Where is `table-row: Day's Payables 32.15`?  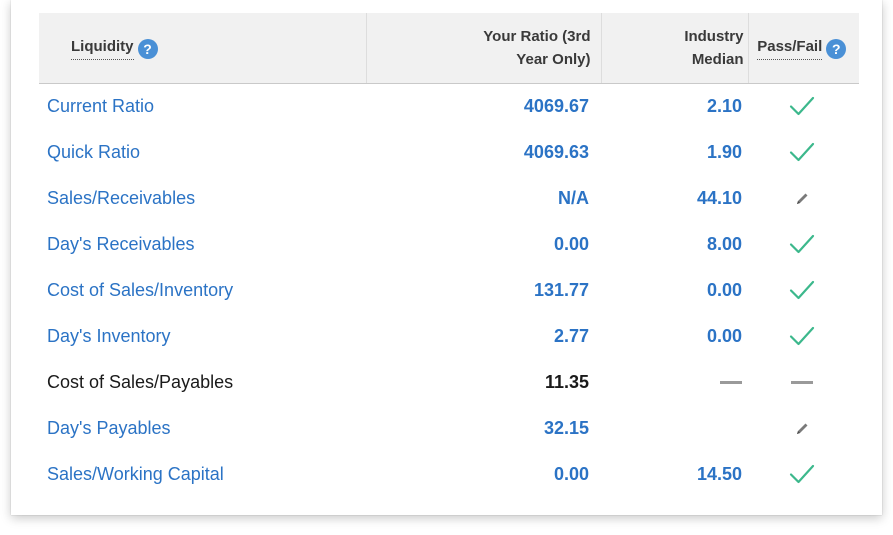 table-row: Day's Payables 32.15 is located at coordinates (449, 428).